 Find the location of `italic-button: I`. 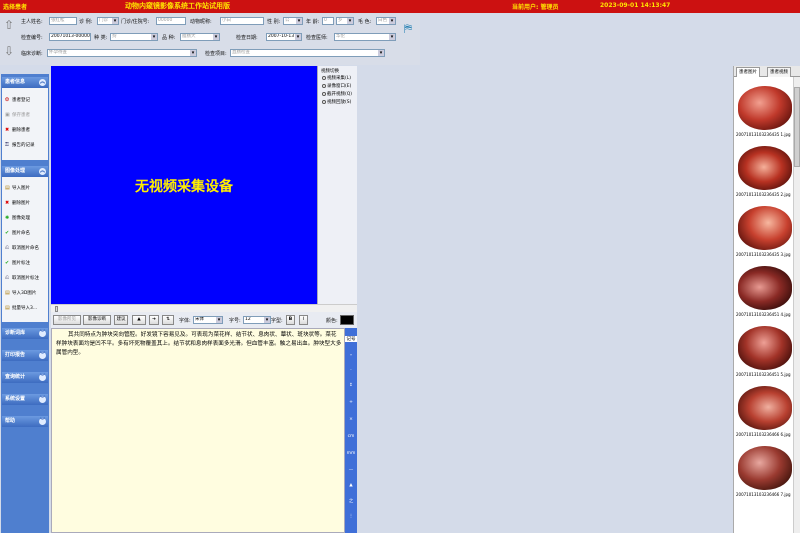

italic-button: I is located at coordinates (303, 320).